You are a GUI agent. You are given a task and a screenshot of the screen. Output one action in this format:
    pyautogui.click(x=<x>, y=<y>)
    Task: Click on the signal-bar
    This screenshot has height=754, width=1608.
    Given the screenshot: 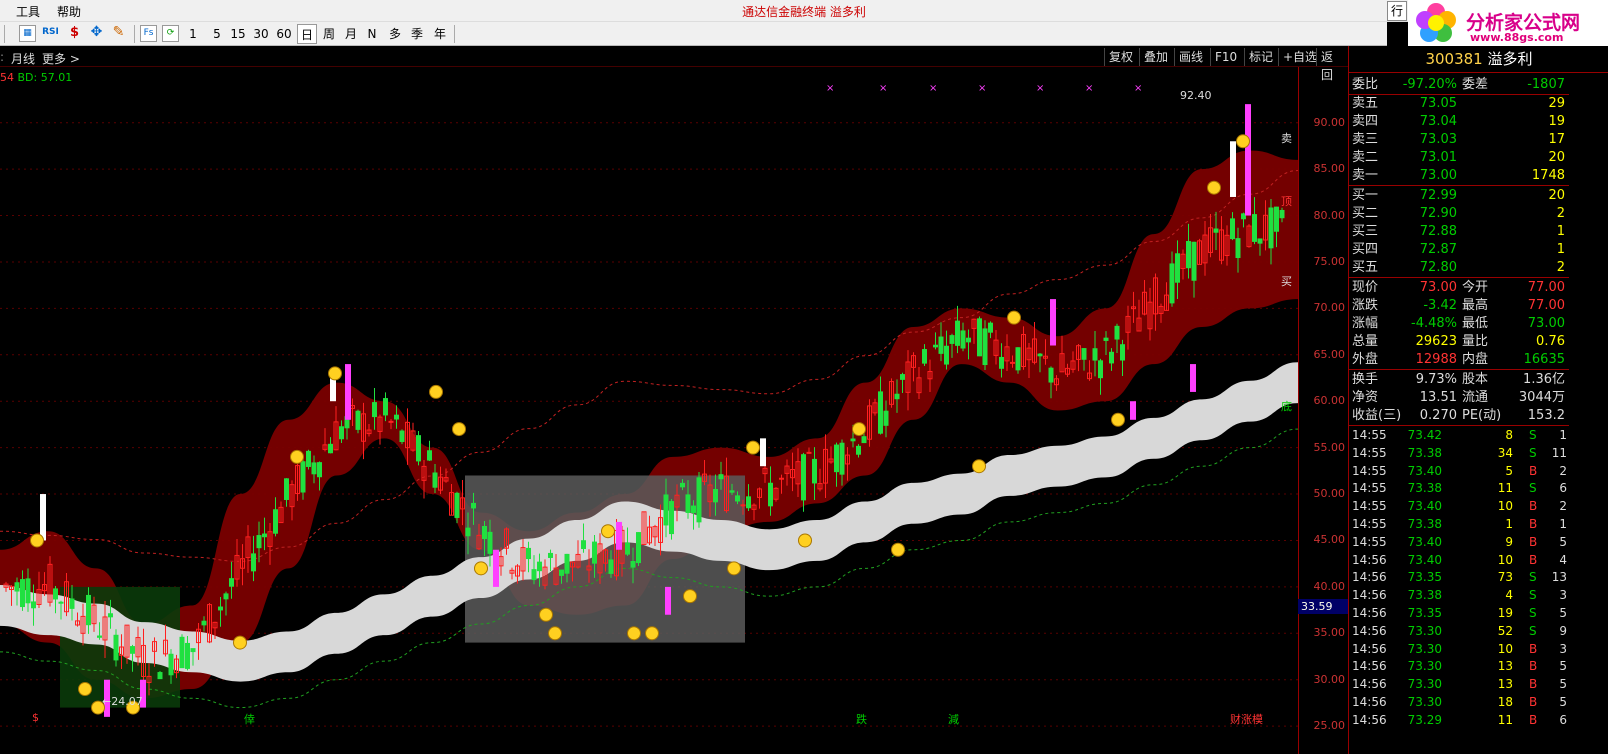 What is the action you would take?
    pyautogui.click(x=668, y=600)
    